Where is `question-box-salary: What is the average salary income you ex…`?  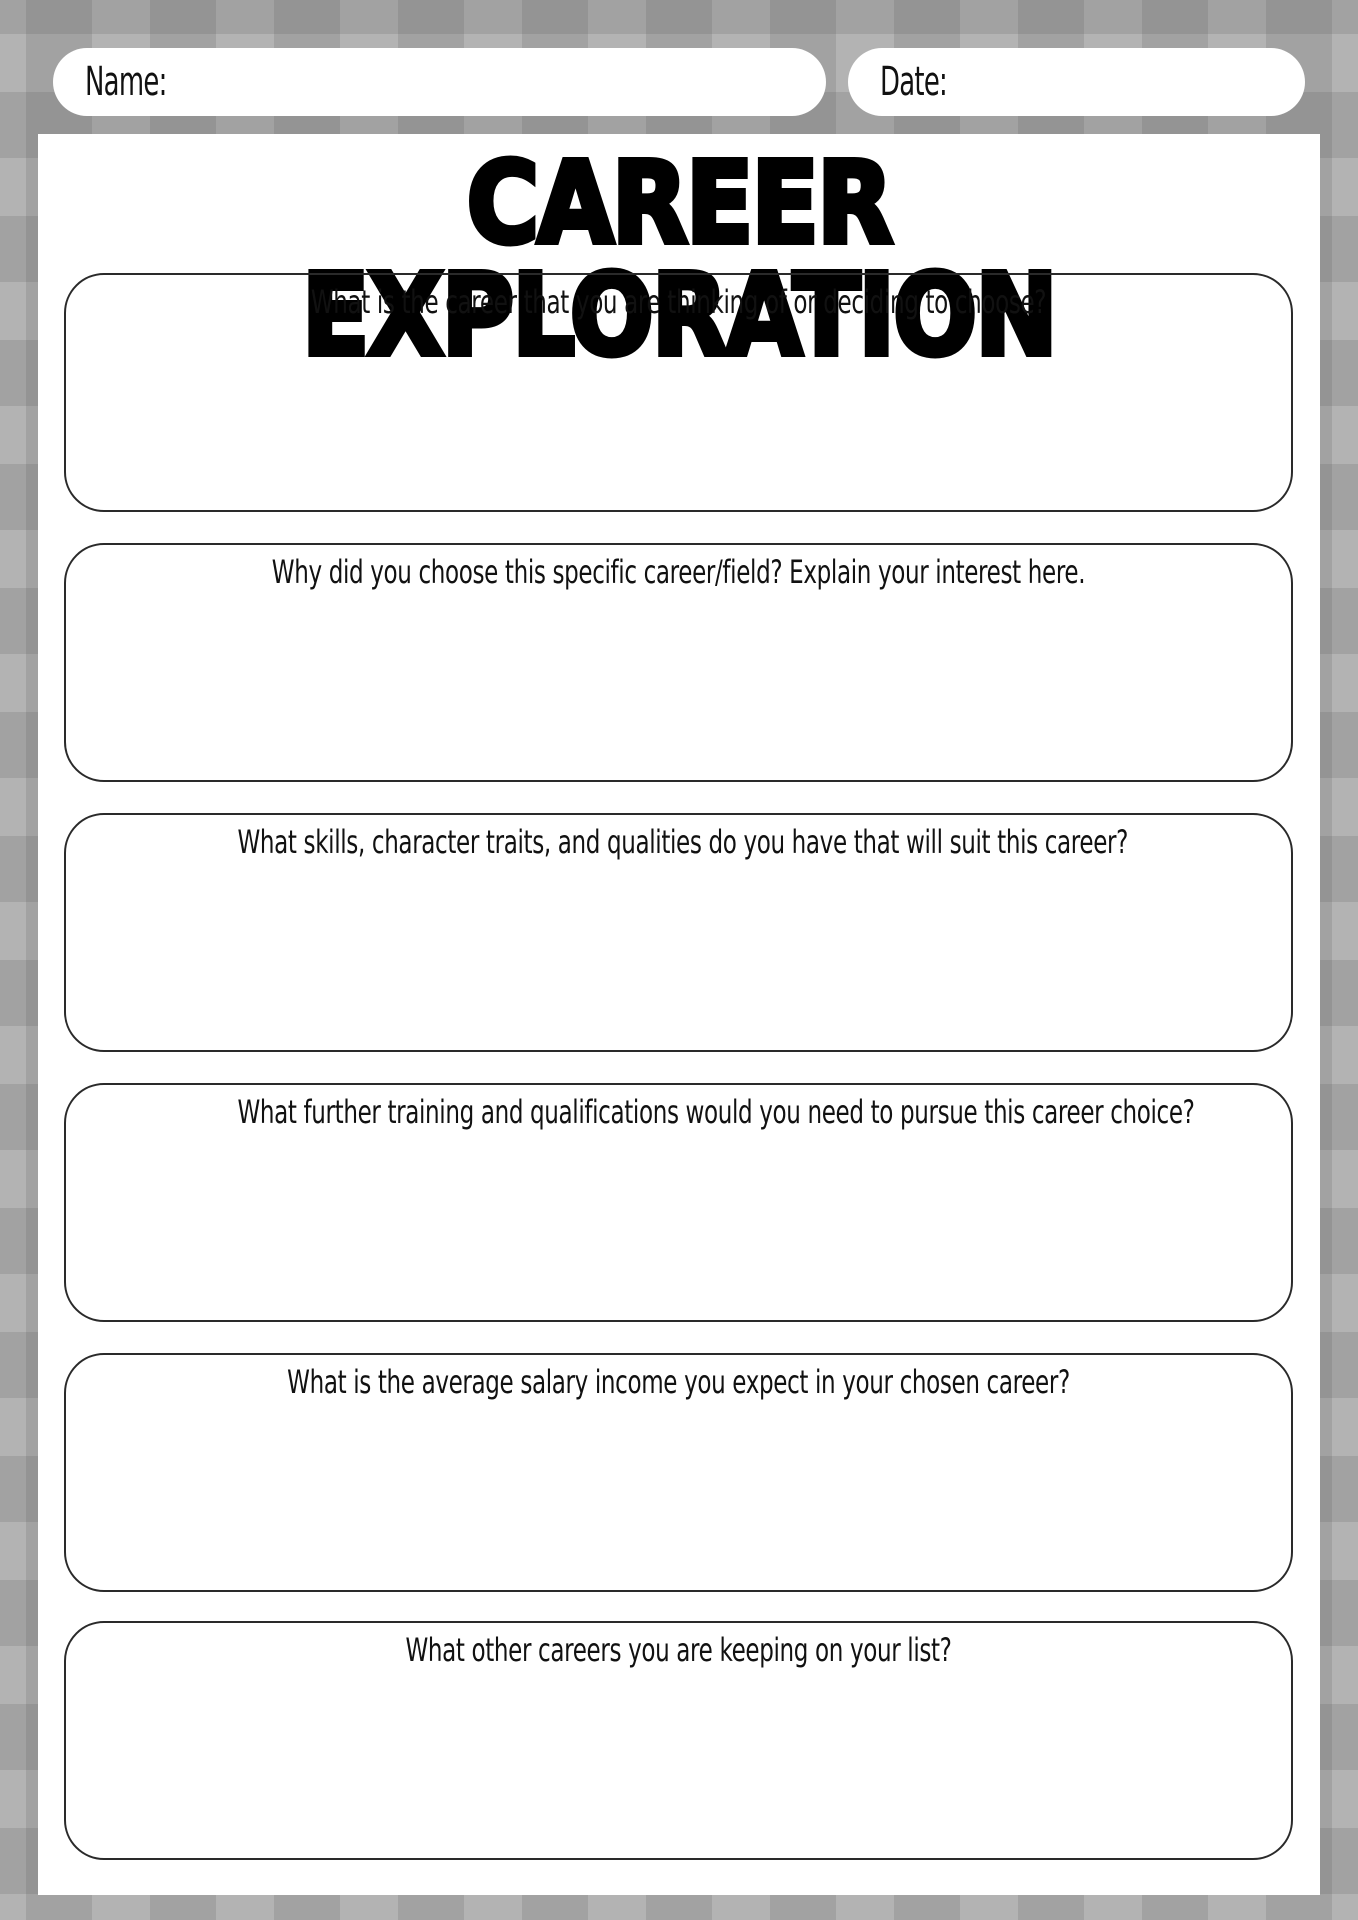 question-box-salary: What is the average salary income you ex… is located at coordinates (678, 1472).